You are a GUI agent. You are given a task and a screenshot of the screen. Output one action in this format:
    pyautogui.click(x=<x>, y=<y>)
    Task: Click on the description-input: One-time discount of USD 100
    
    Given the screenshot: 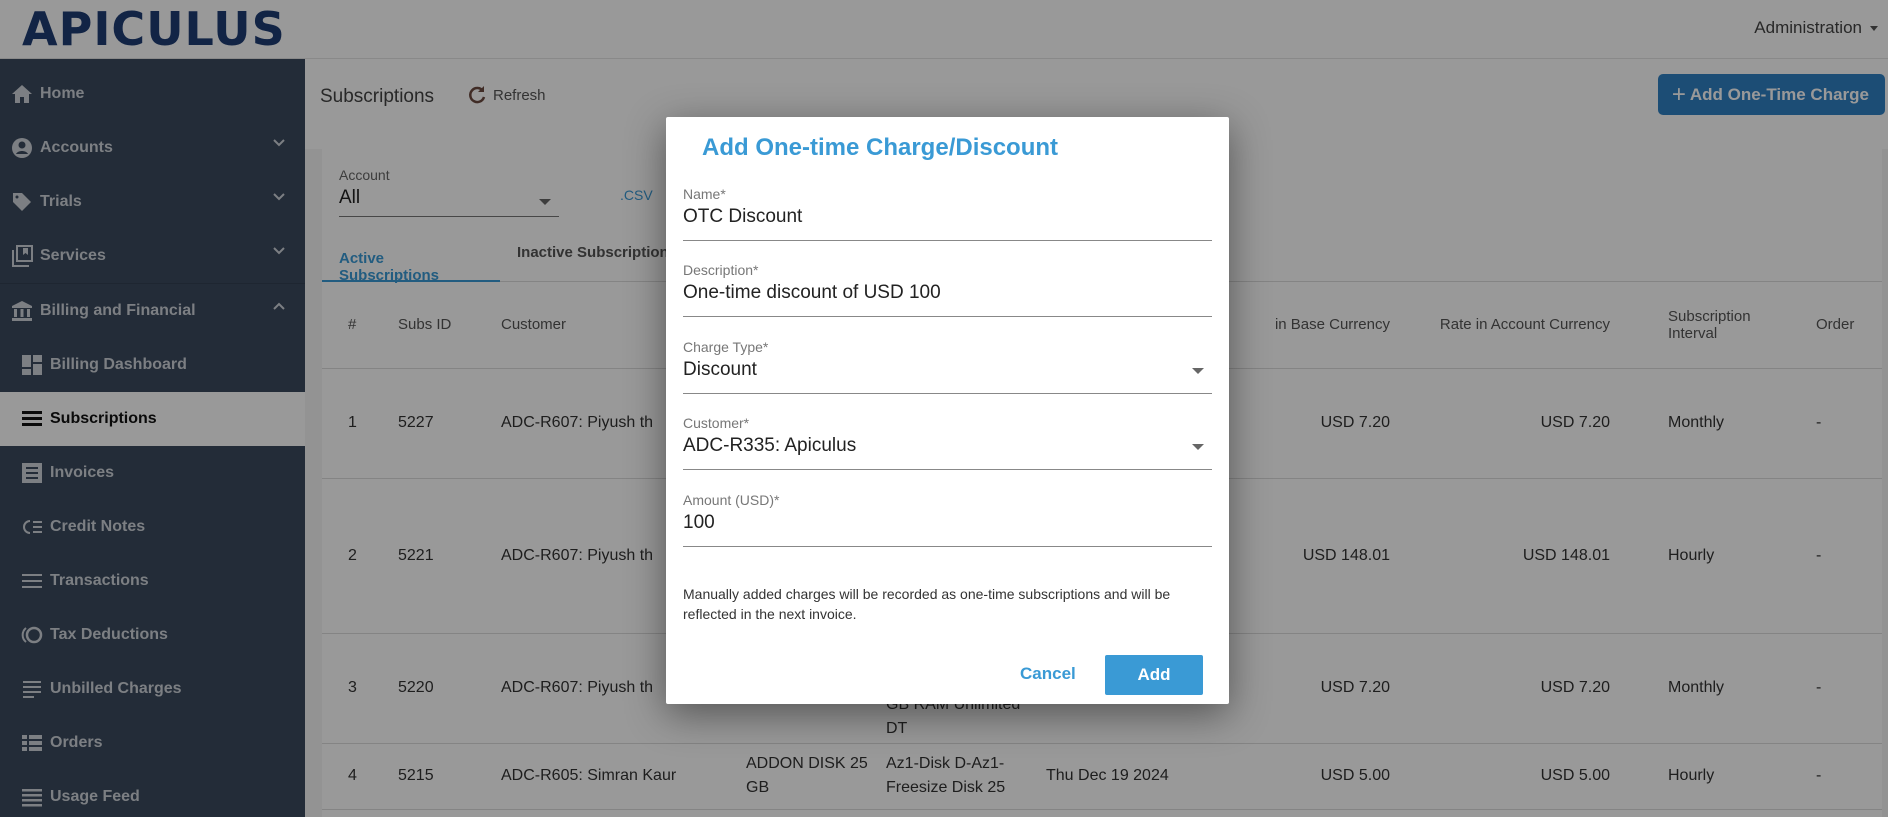 What is the action you would take?
    pyautogui.click(x=812, y=293)
    